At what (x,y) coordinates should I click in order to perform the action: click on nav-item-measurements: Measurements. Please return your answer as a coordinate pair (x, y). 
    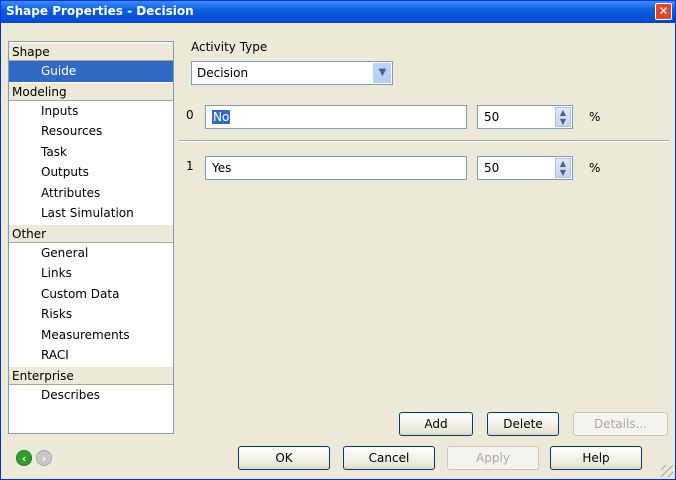
    Looking at the image, I should click on (91, 335).